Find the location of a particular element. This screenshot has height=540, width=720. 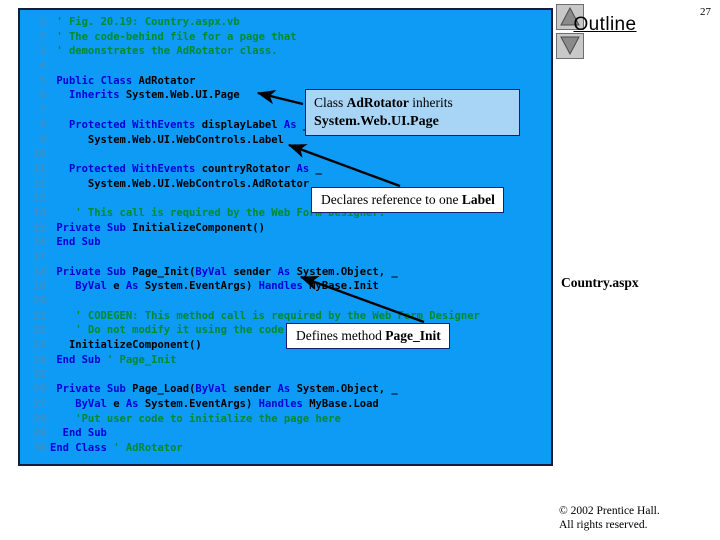

line-number: 17 is located at coordinates (39, 257).